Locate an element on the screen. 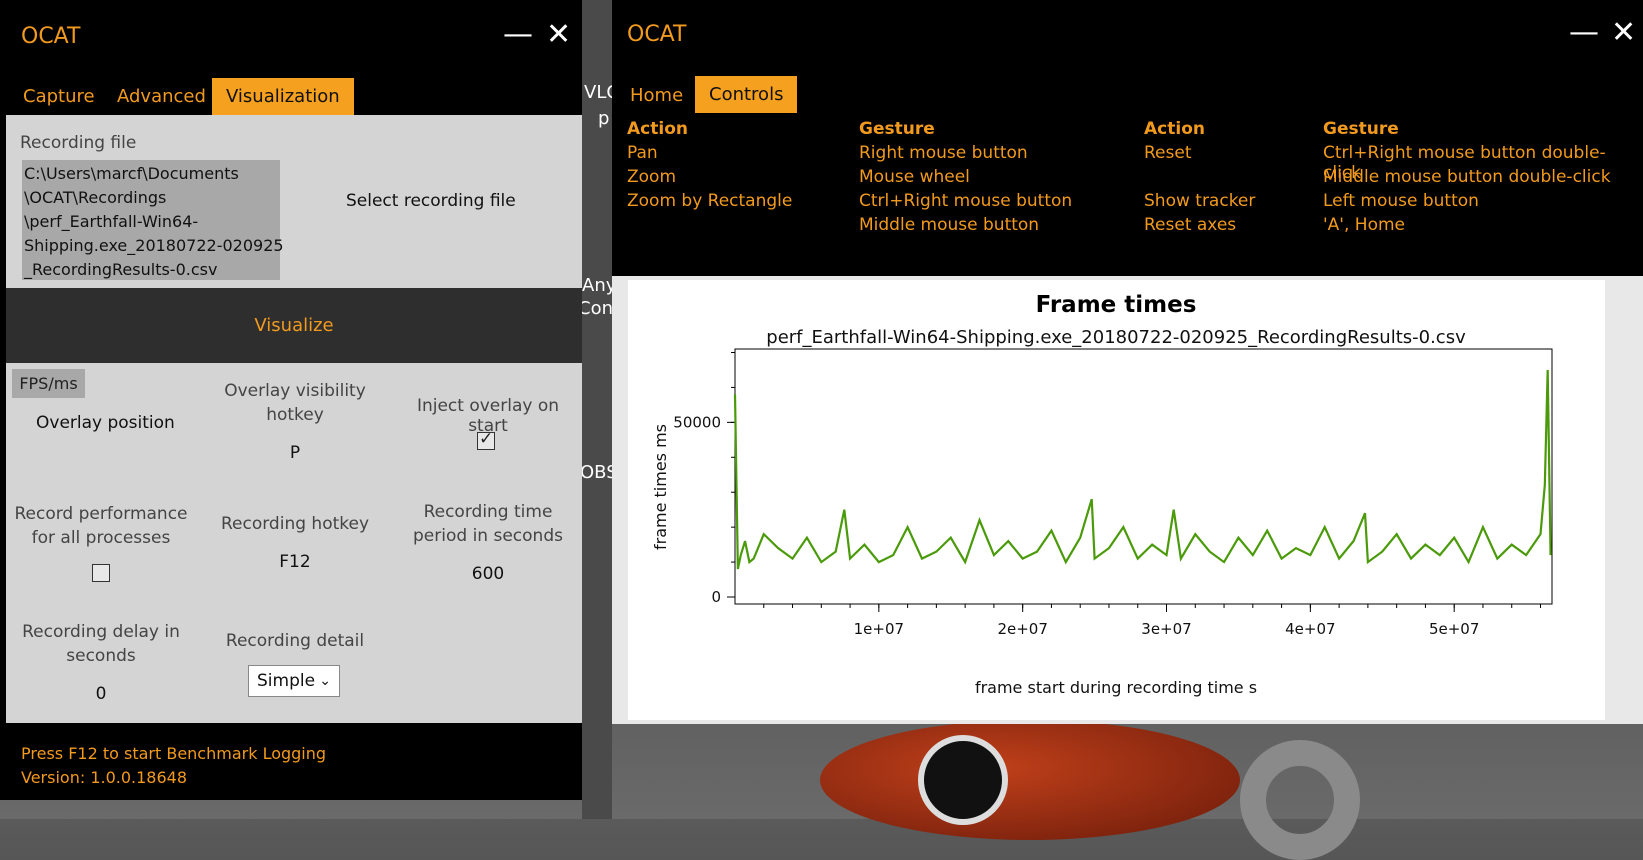 This screenshot has width=1643, height=860. inject-overlay-checkbox: ✓ is located at coordinates (486, 439).